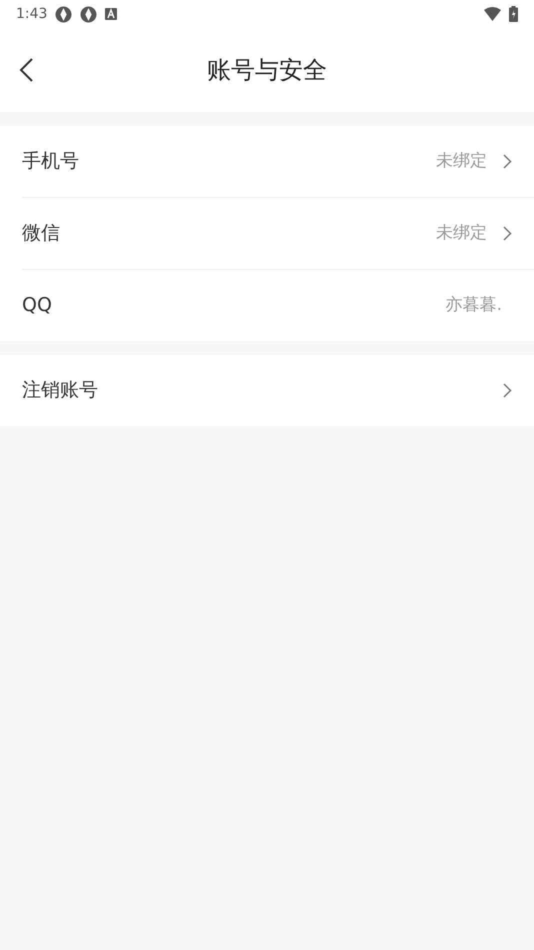 The image size is (534, 950). What do you see at coordinates (267, 70) in the screenshot?
I see `page-title: 账号与安全` at bounding box center [267, 70].